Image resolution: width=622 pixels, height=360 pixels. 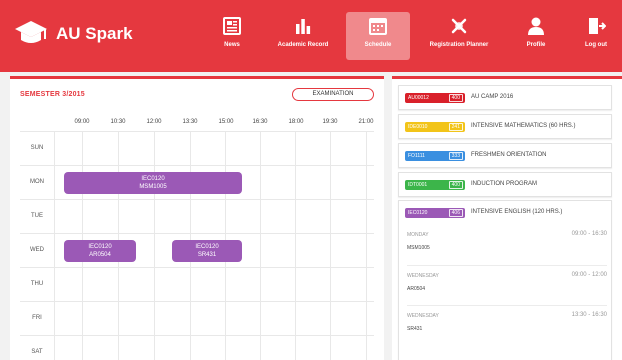 I want to click on course-name: INDUCTION PROGRAM, so click(x=504, y=184).